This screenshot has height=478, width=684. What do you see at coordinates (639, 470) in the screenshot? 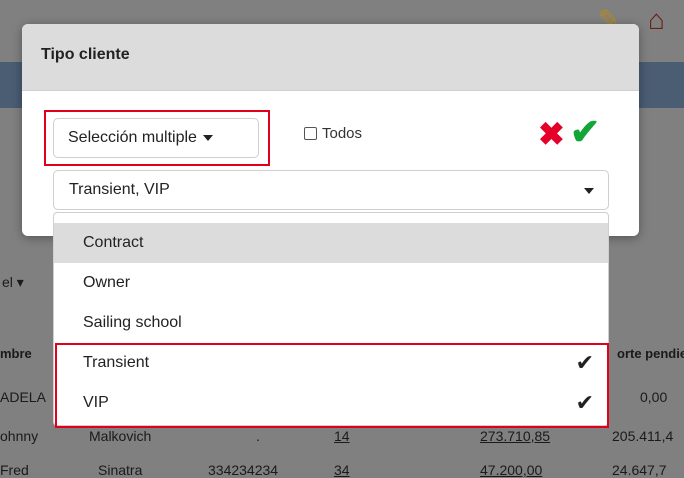
I see `bg-row-3-pending: 24.647,7` at bounding box center [639, 470].